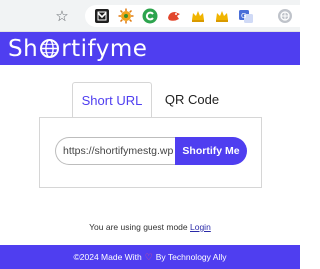 Image resolution: width=320 pixels, height=269 pixels. Describe the element at coordinates (49, 48) in the screenshot. I see `globe-icon` at that location.